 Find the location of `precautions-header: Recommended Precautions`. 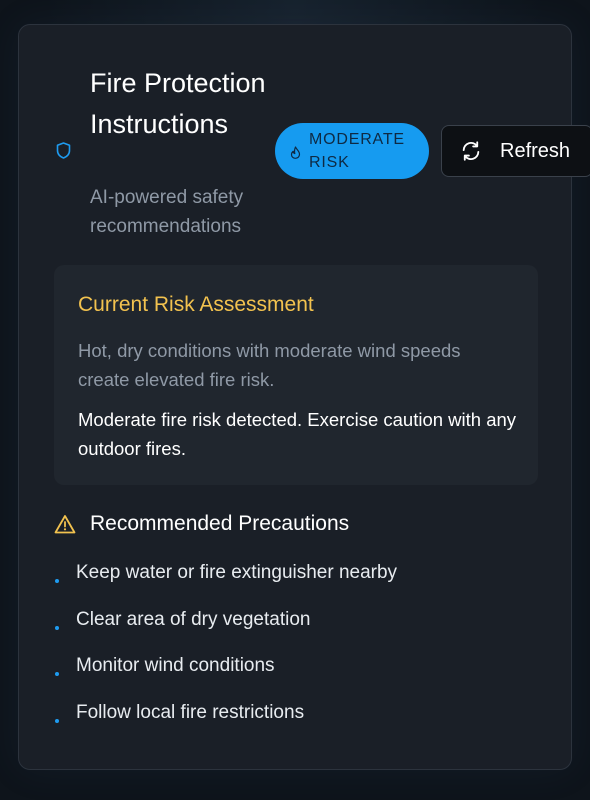

precautions-header: Recommended Precautions is located at coordinates (201, 524).